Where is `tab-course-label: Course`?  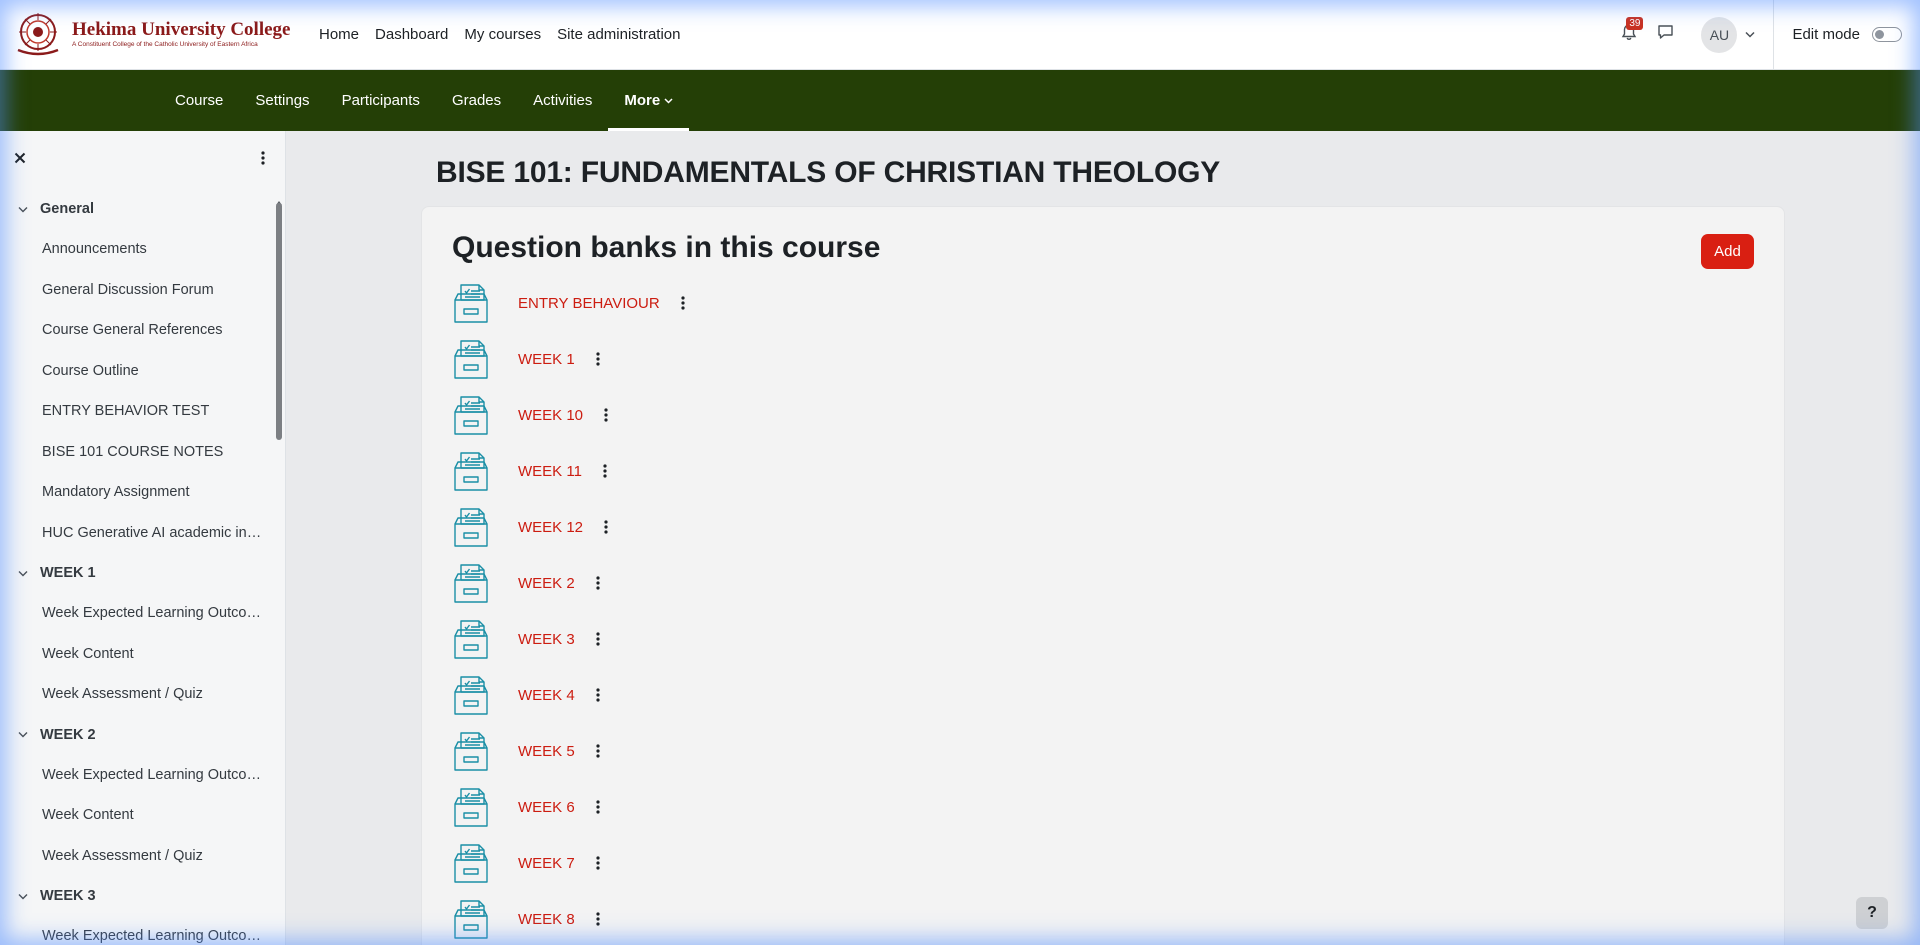
tab-course-label: Course is located at coordinates (199, 100).